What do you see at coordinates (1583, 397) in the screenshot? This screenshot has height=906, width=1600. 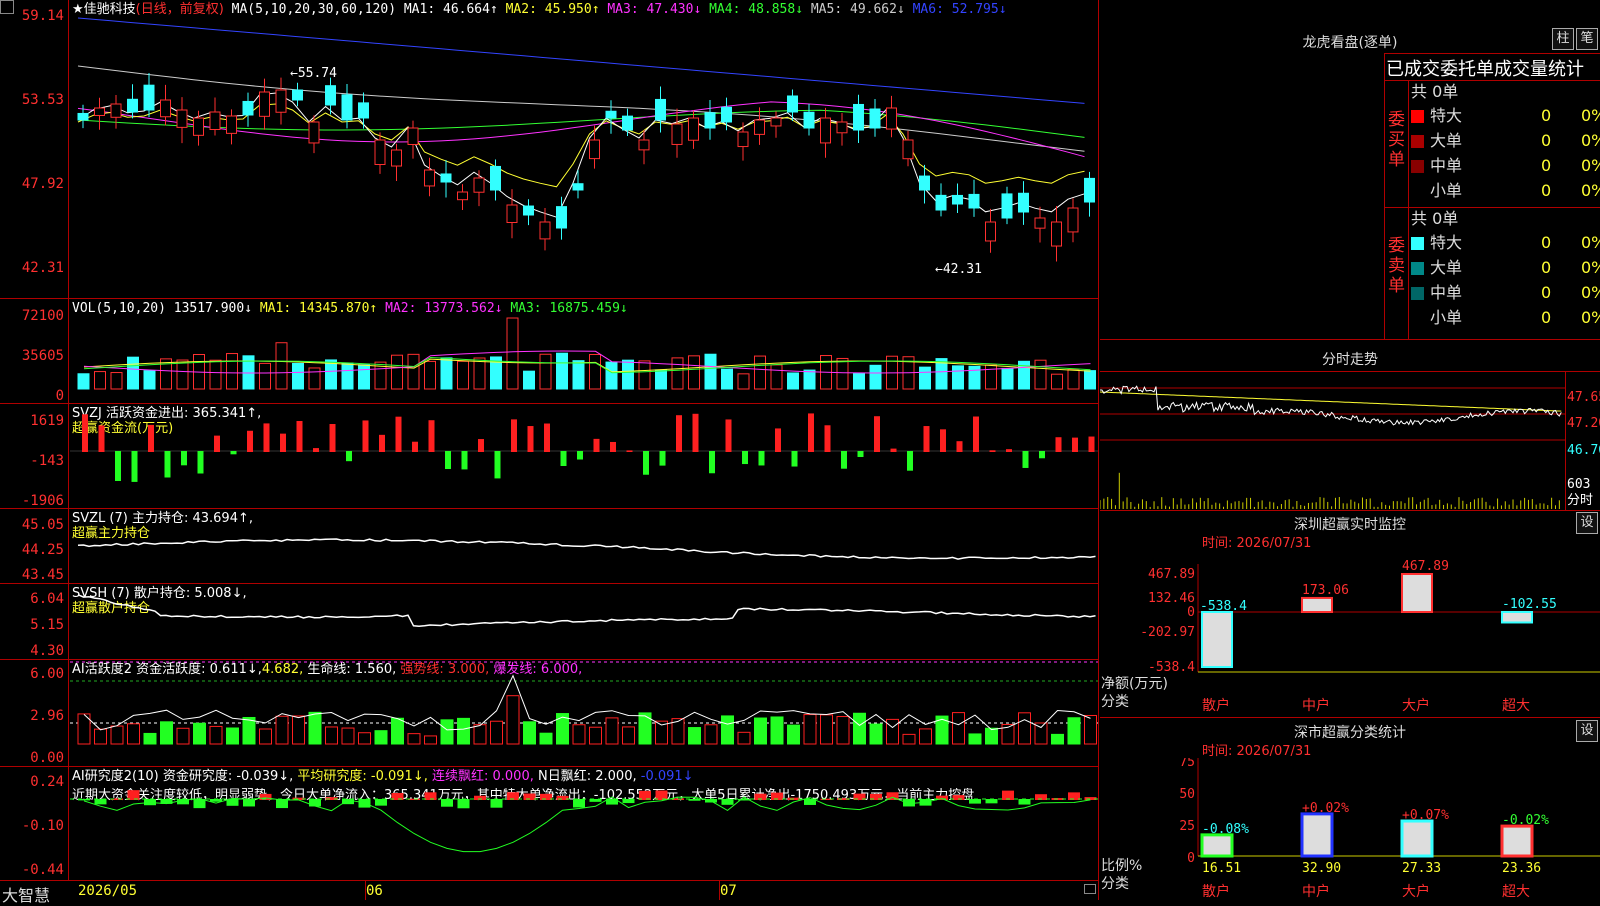 I see `intraday-axis-high: 47.65` at bounding box center [1583, 397].